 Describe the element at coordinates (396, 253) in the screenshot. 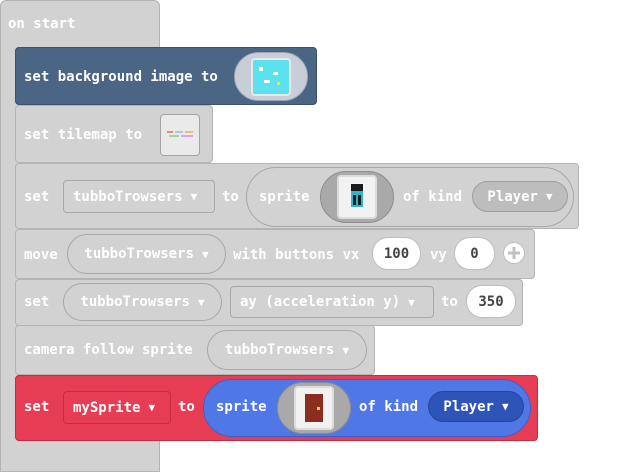

I see `vx-input: 100` at that location.